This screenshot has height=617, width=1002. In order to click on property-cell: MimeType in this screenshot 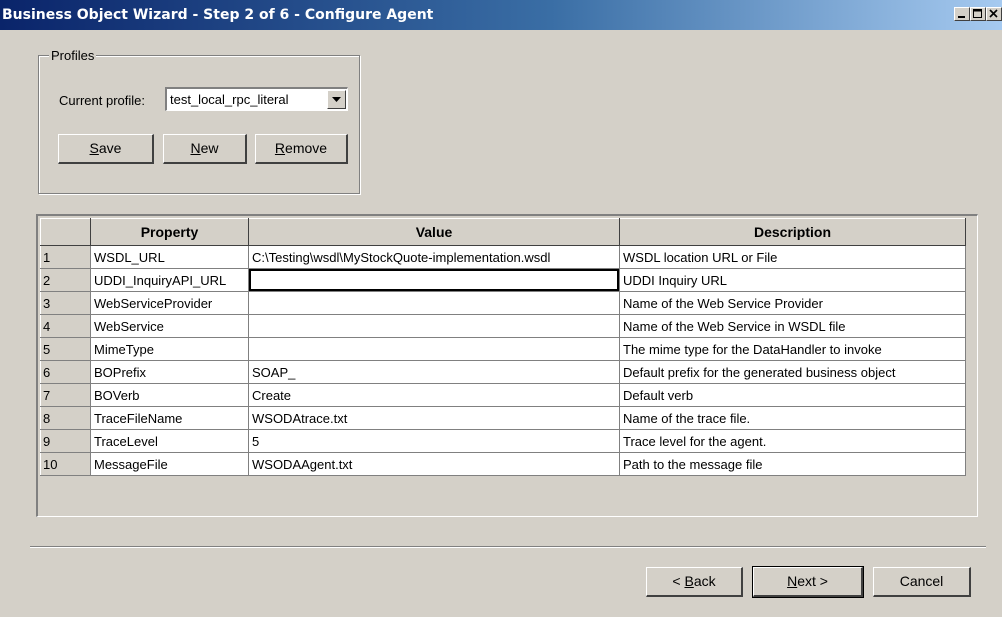, I will do `click(169, 349)`.